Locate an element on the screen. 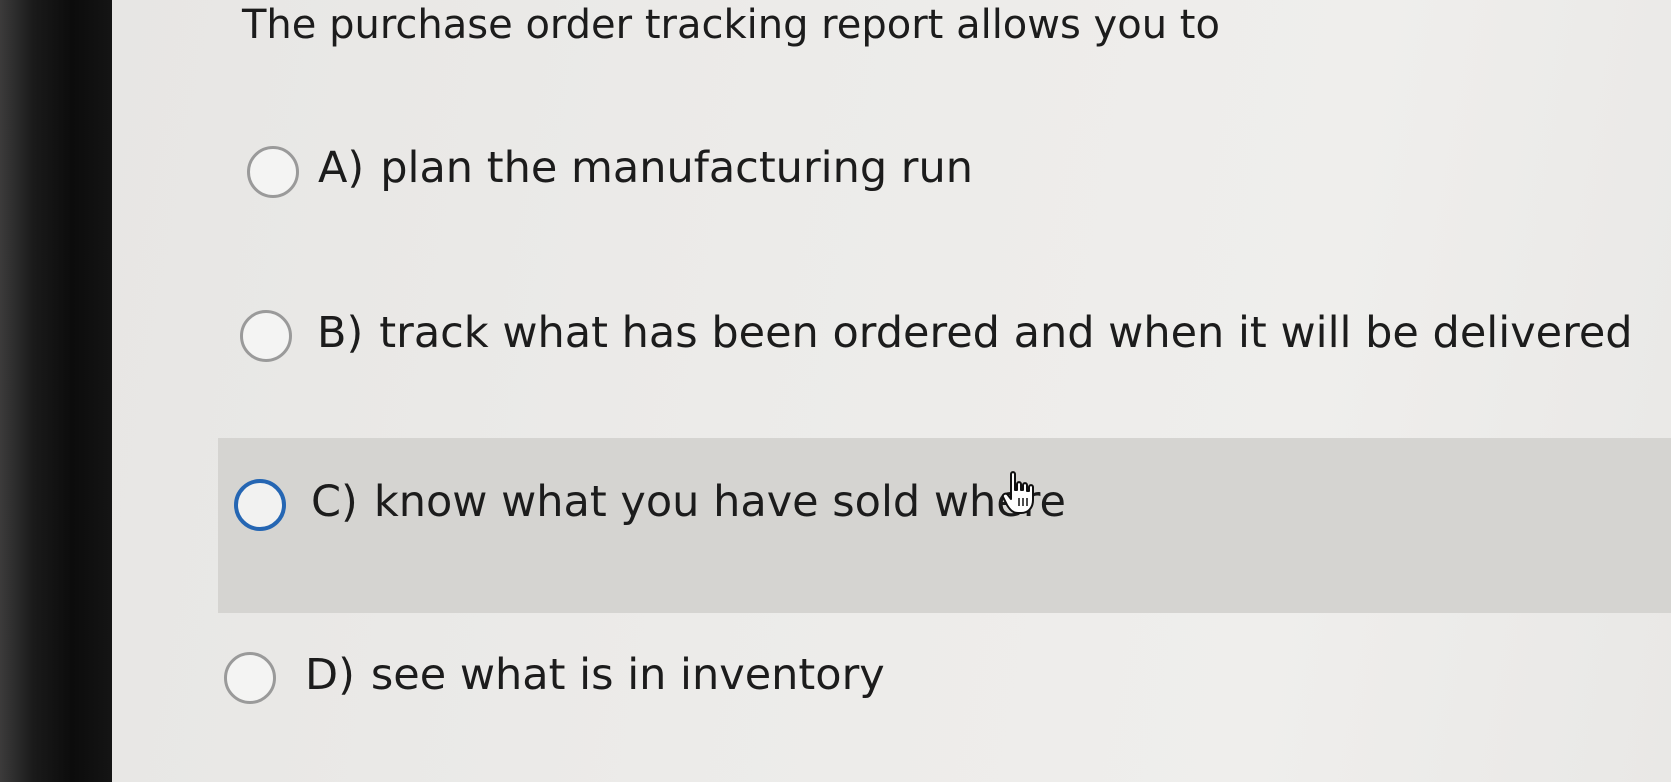  option-c-text: know what you have sold where is located at coordinates (719, 502).